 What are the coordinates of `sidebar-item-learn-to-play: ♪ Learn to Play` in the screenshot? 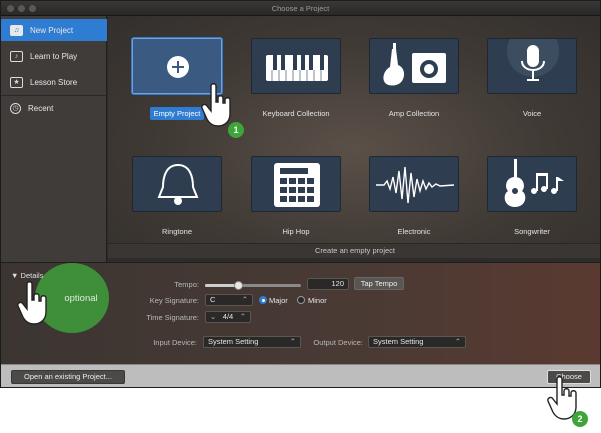 It's located at (54, 56).